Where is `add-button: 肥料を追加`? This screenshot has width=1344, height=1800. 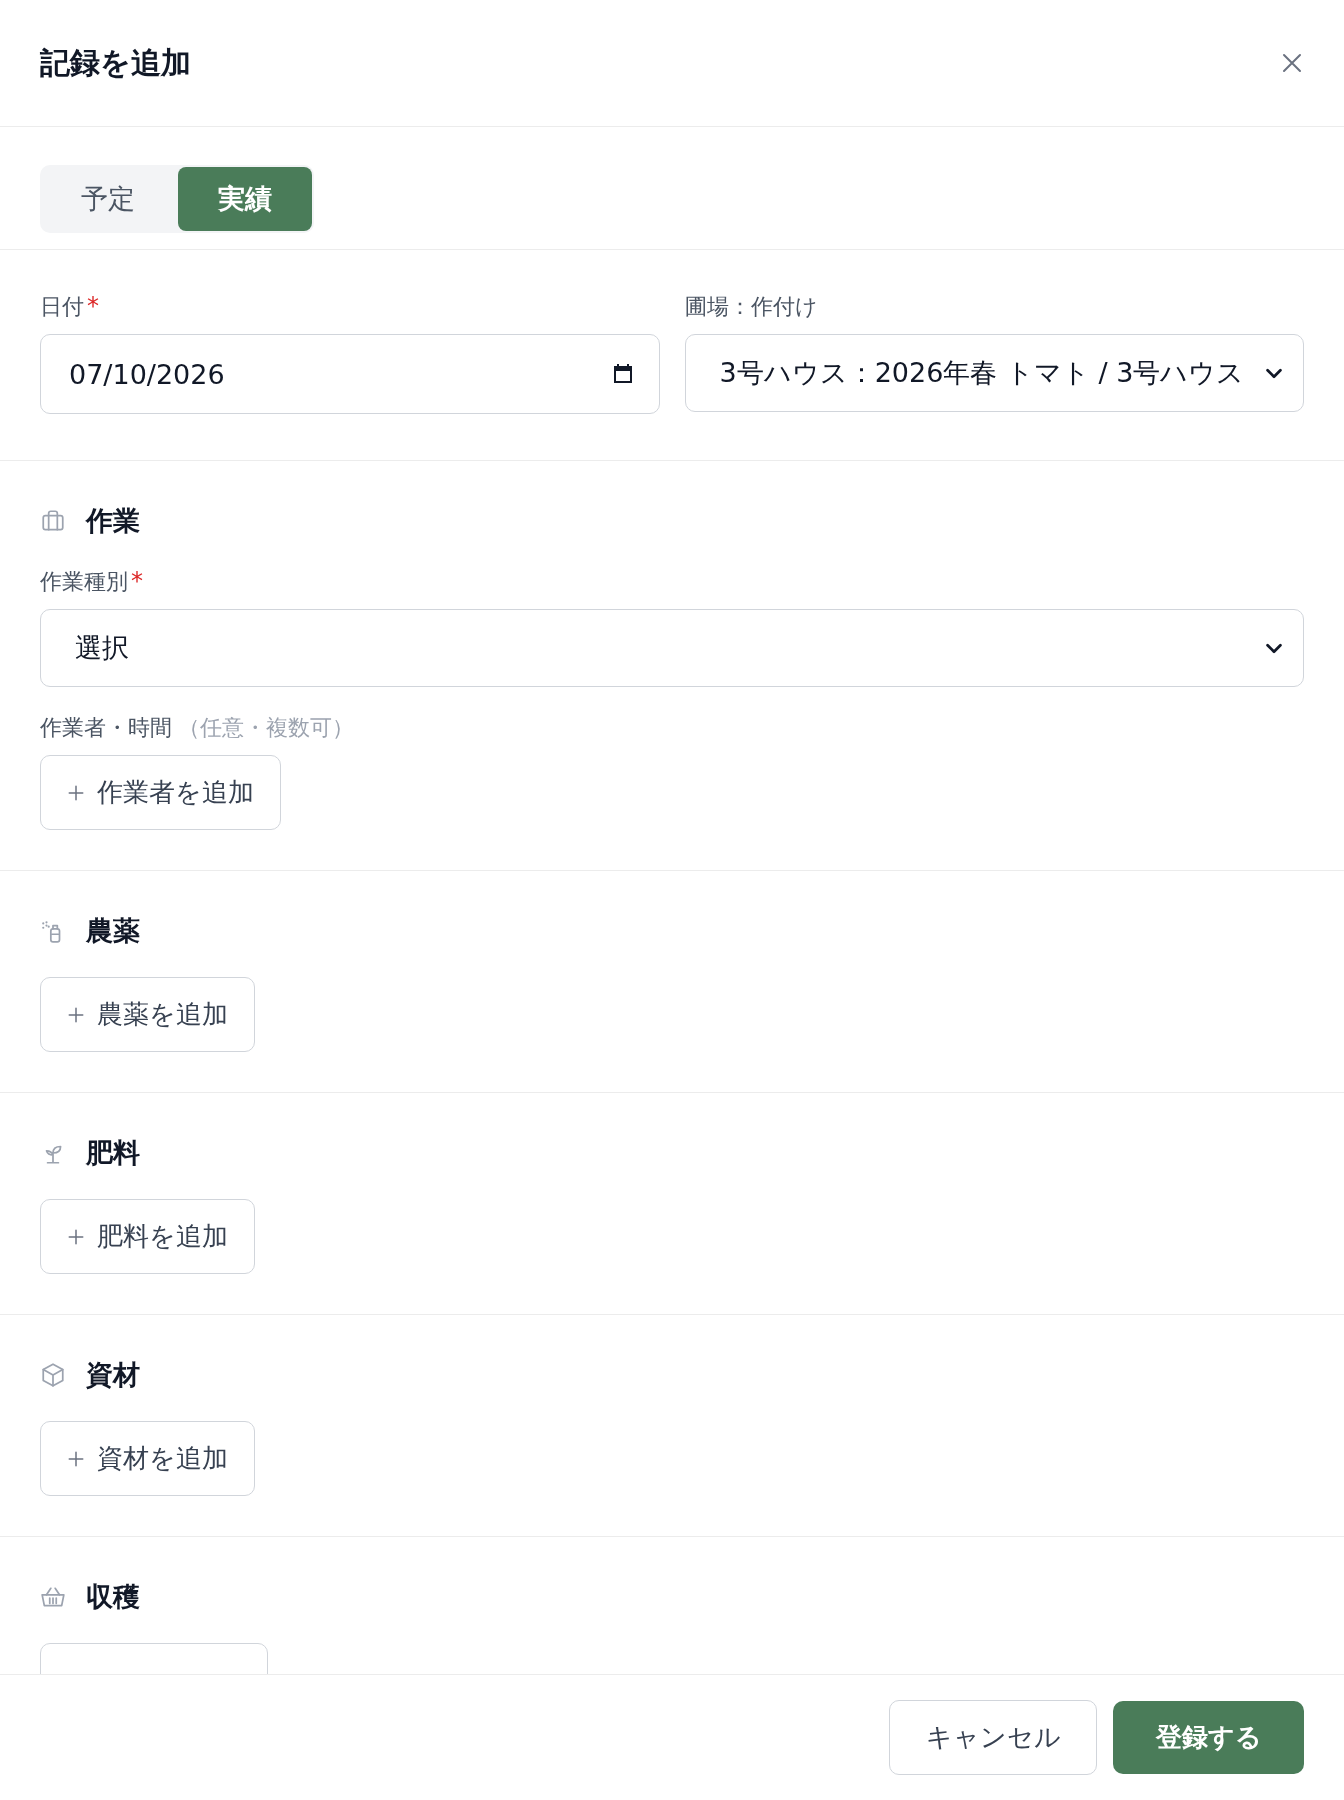
add-button: 肥料を追加 is located at coordinates (147, 1236).